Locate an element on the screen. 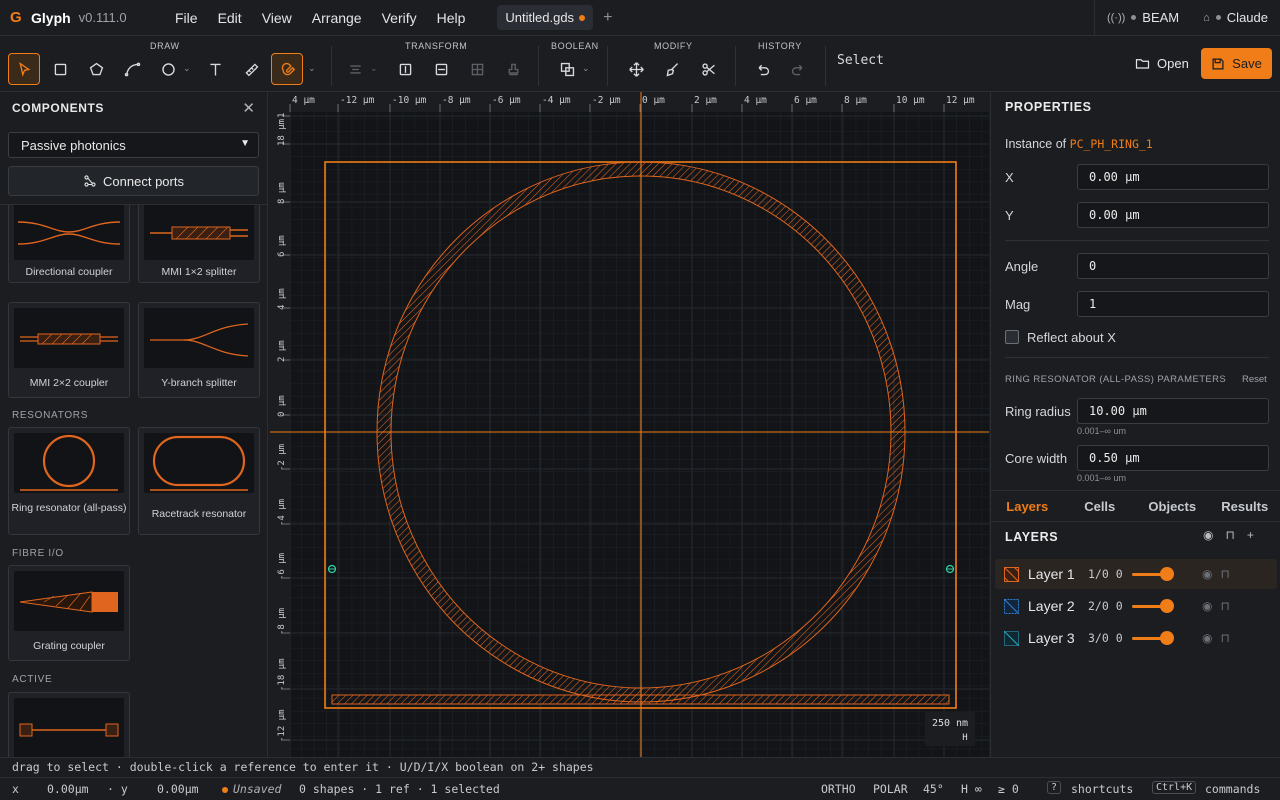  ortho-toggle: ORTHO is located at coordinates (838, 789).